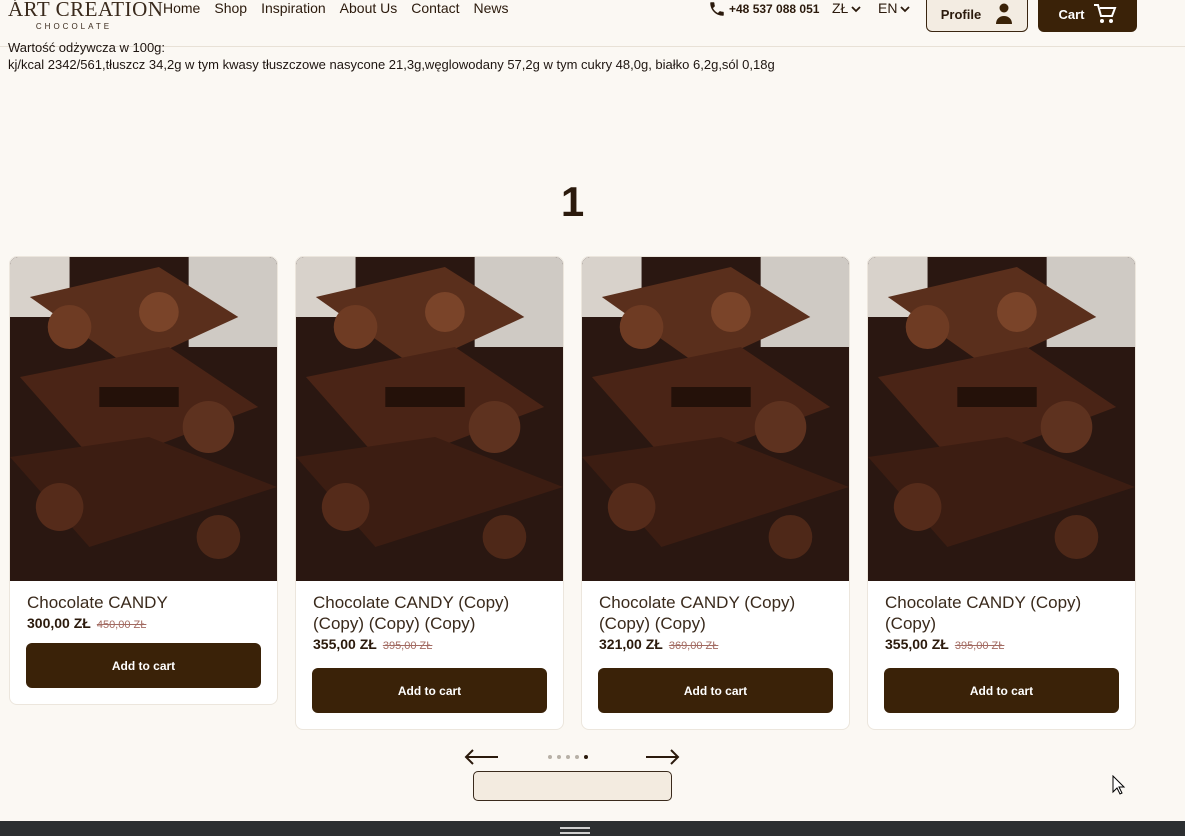  I want to click on logo: ÁRT CREATION CHOCOLATE, so click(86, 15).